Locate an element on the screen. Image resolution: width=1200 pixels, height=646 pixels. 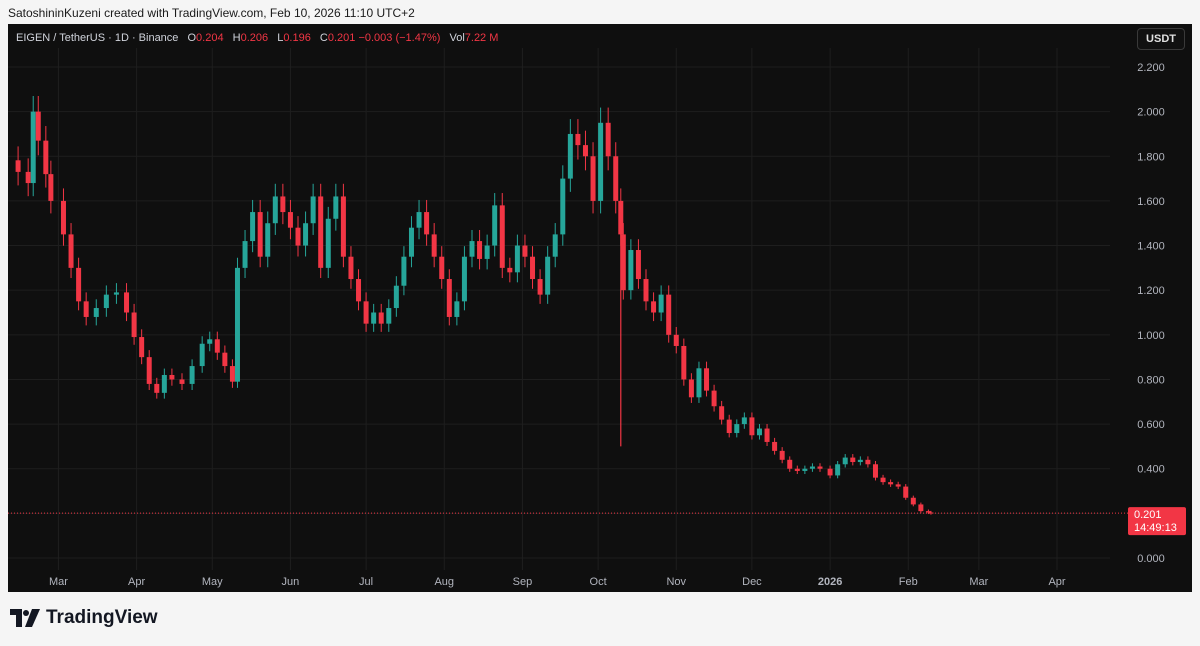
price-tag-value: 0.201 is located at coordinates (1148, 515).